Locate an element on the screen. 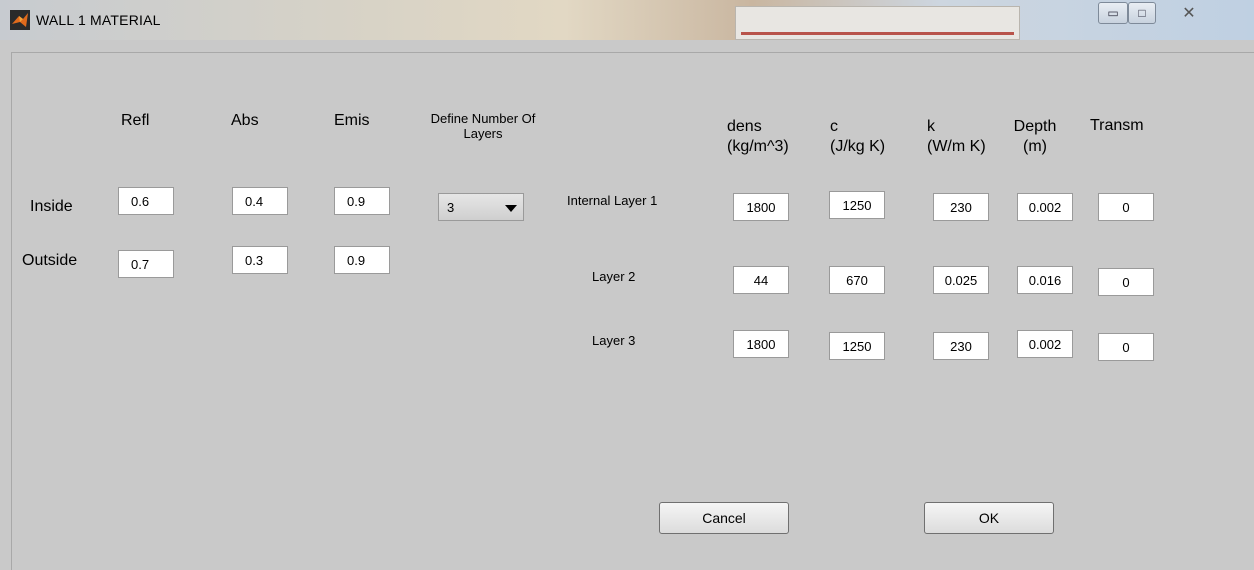 This screenshot has width=1254, height=570. layer-2-depth-input is located at coordinates (1045, 280).